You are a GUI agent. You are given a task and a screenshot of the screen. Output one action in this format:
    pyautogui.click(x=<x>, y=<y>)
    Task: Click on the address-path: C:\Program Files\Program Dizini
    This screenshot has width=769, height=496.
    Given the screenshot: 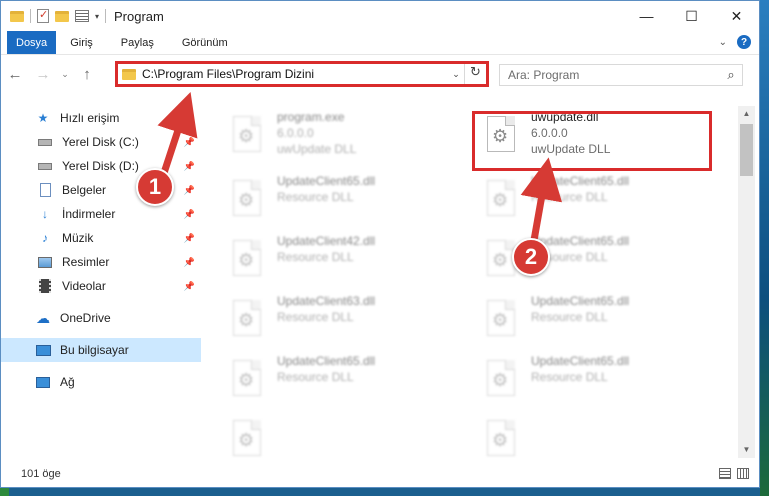 What is the action you would take?
    pyautogui.click(x=295, y=74)
    